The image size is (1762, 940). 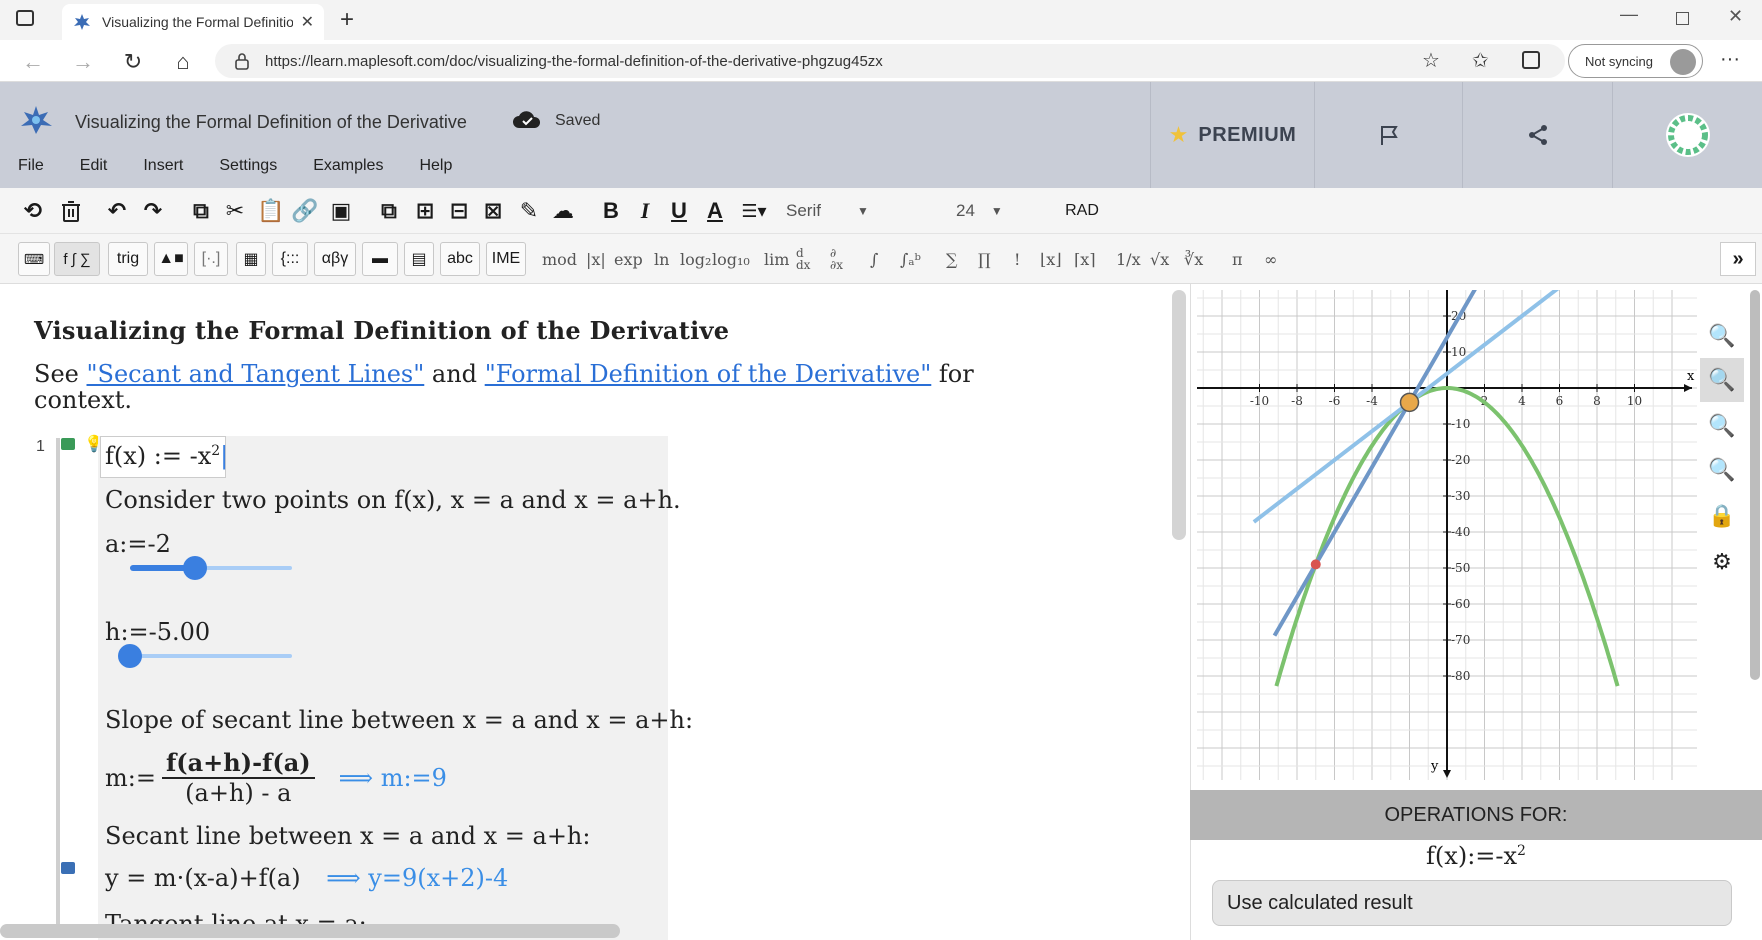 I want to click on derivative-icon: d dx, so click(x=803, y=259).